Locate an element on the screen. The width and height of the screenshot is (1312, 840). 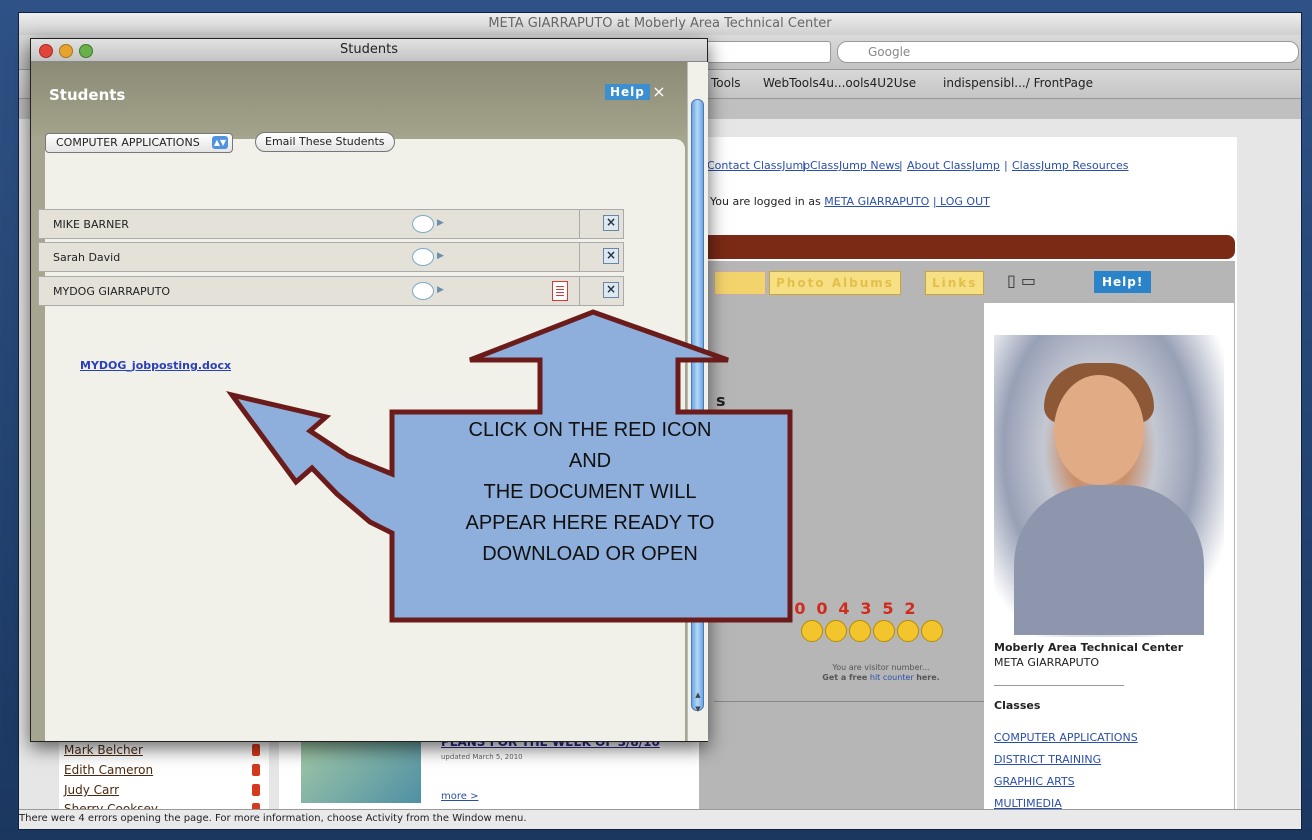
callout-line: DOWNLOAD OR OPEN is located at coordinates (590, 554).